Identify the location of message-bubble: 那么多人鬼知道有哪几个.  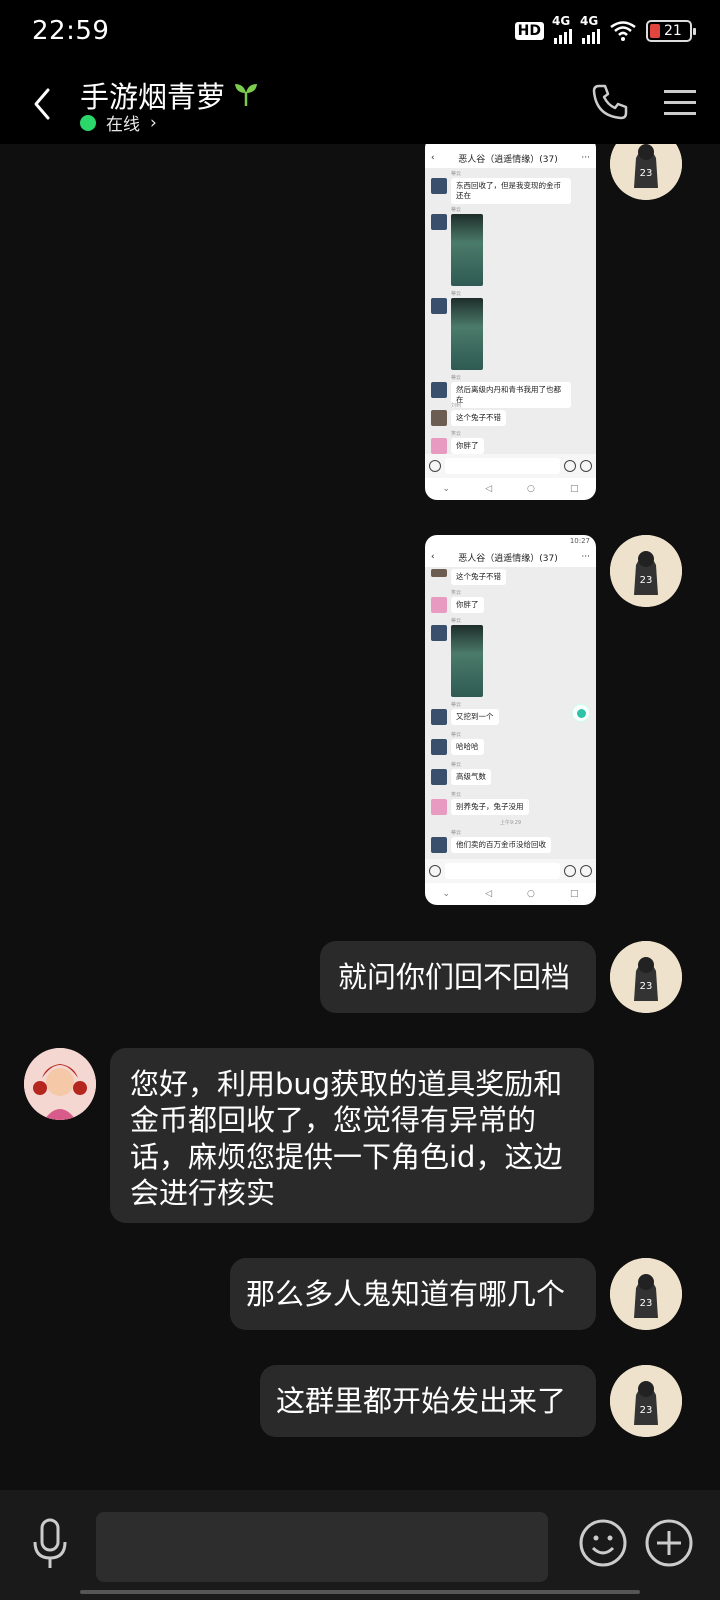
(413, 1294).